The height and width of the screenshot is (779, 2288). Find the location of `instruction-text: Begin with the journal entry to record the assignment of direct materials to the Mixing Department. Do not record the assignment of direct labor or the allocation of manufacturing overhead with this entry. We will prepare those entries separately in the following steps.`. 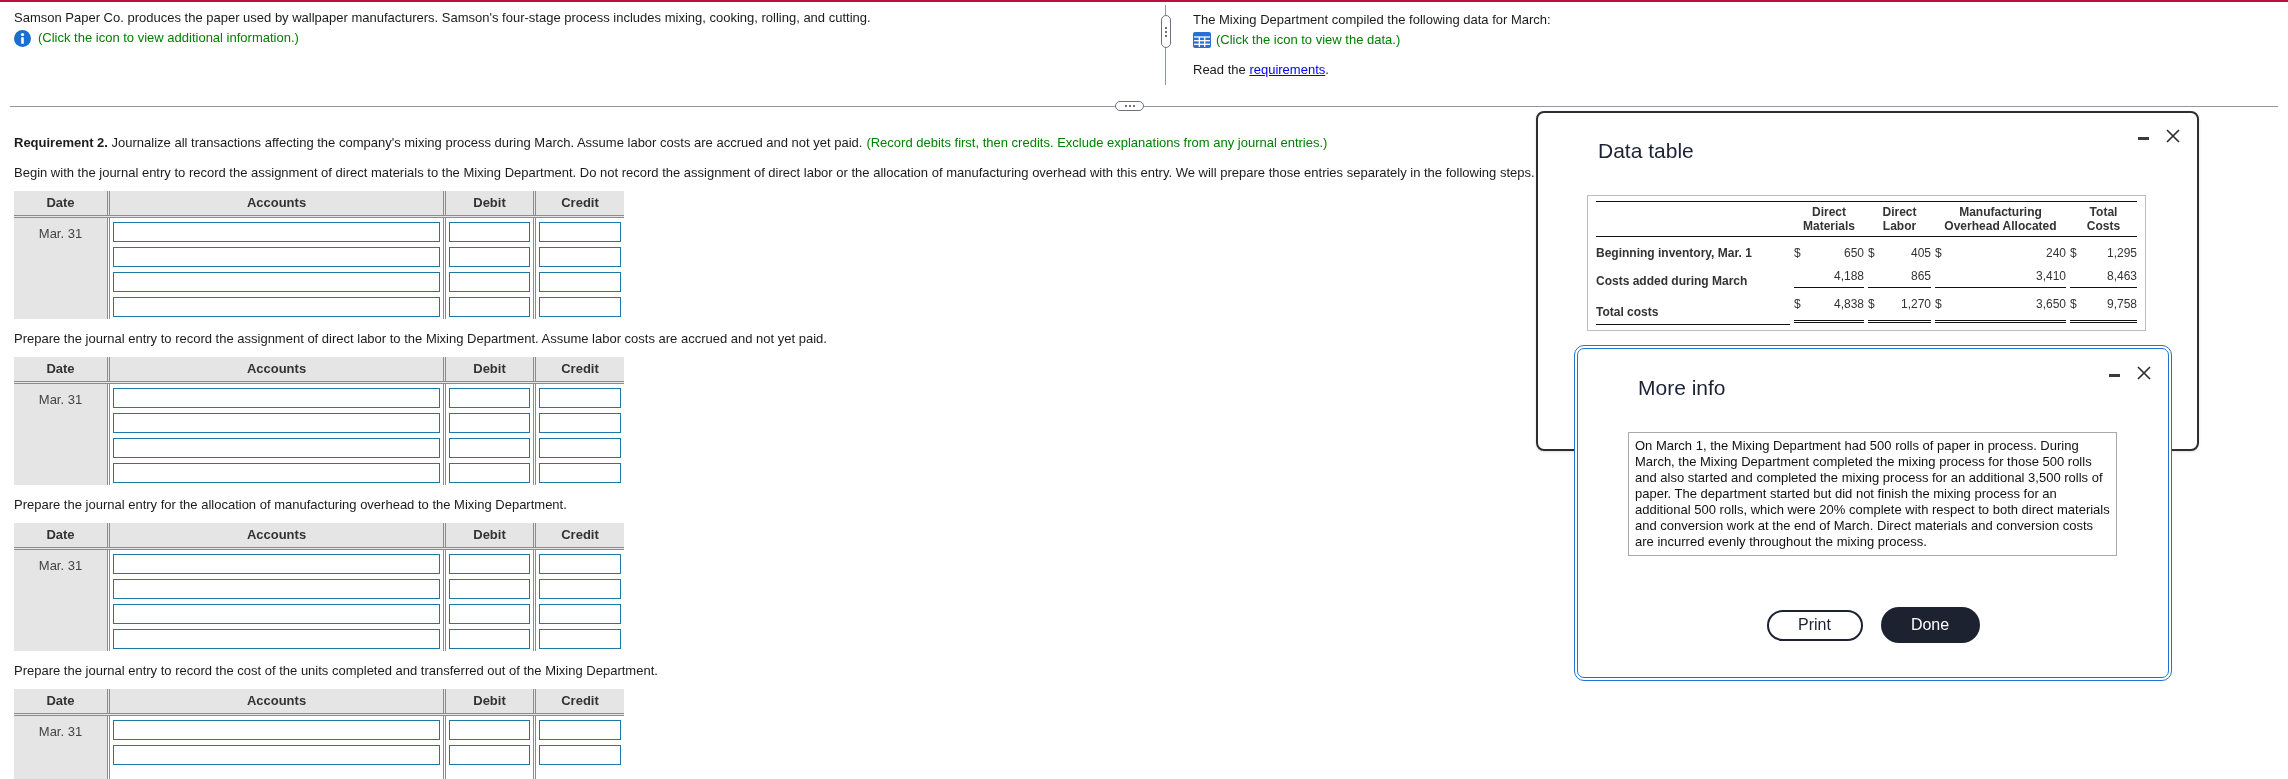

instruction-text: Begin with the journal entry to record the assignment of direct materials to the Mixing Department. Do not record the assignment of direct labor or the allocation of manufacturing overhead with this entry. We will prepare those entries separately in the following steps. is located at coordinates (774, 173).